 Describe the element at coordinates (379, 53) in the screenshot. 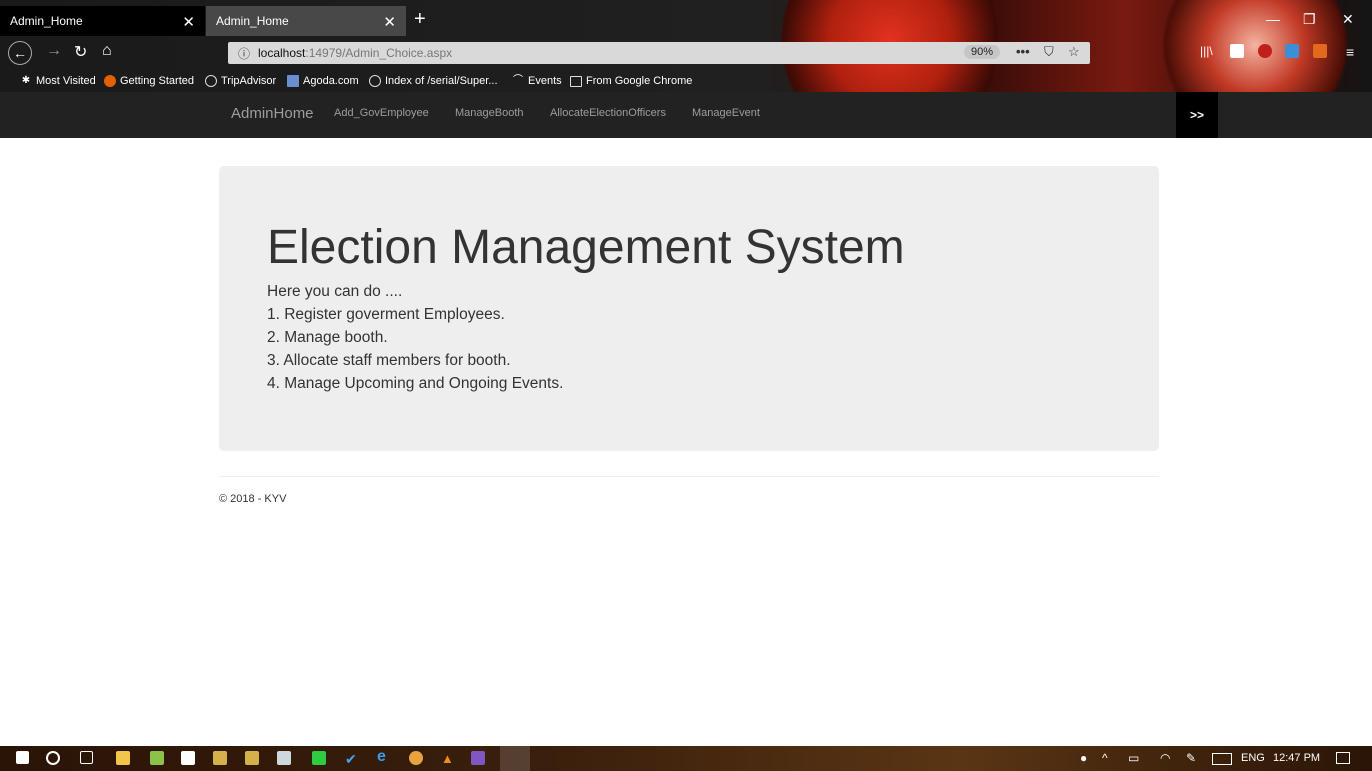

I see `url-path: :14979/Admin_Choice.aspx` at that location.